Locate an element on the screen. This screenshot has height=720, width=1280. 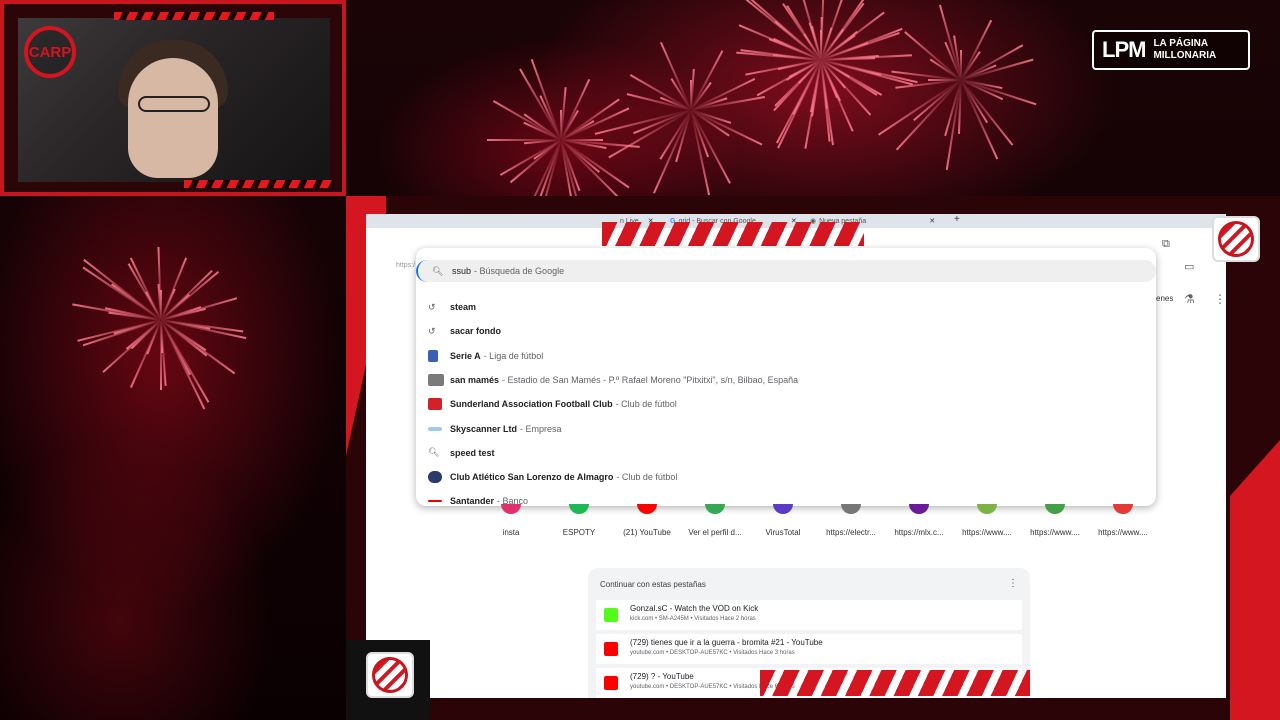
omnibox-input: 🔍︎ ssub - Búsqueda de Google is located at coordinates (786, 271).